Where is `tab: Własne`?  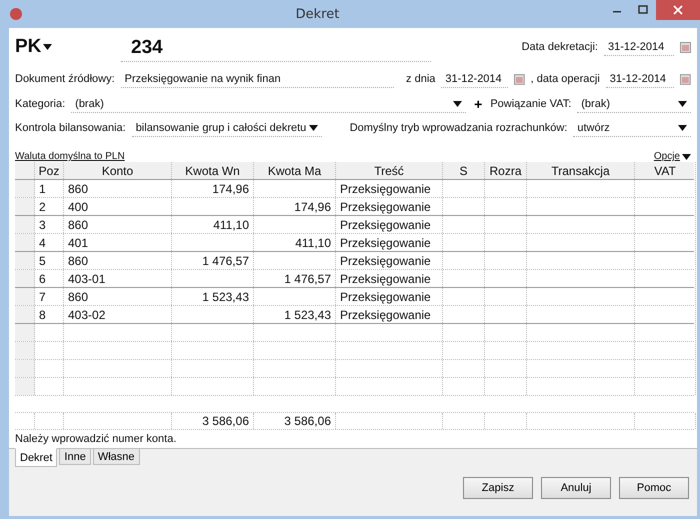
tab: Własne is located at coordinates (116, 456).